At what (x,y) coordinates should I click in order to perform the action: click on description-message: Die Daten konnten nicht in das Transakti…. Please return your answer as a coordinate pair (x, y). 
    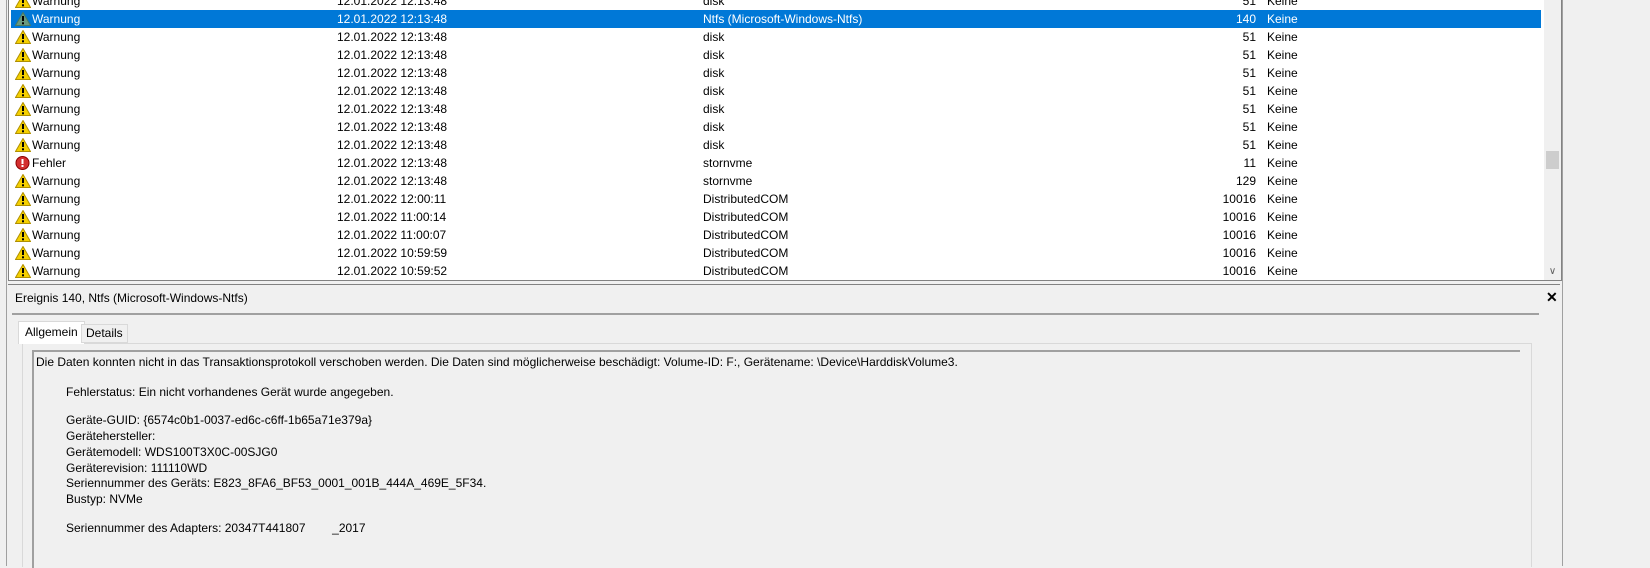
    Looking at the image, I should click on (497, 362).